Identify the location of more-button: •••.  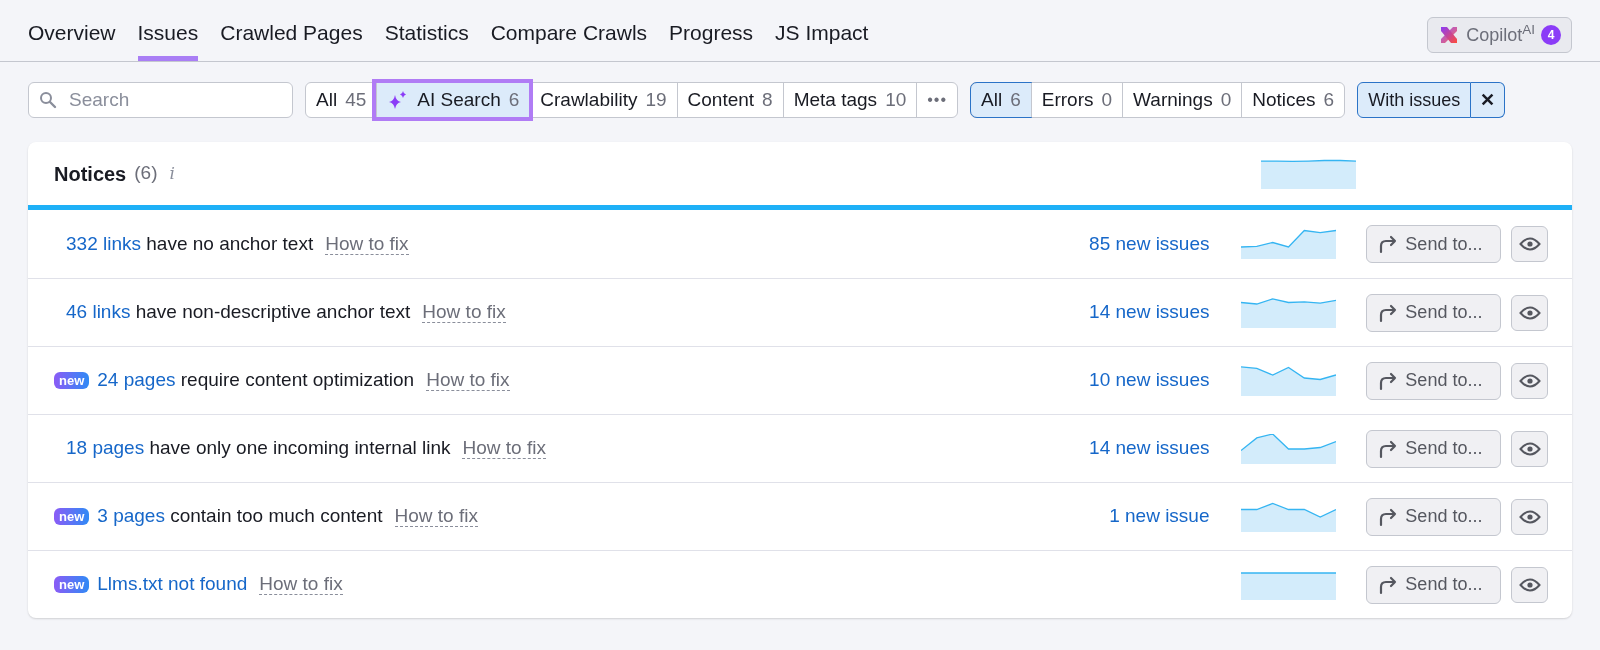
(937, 100).